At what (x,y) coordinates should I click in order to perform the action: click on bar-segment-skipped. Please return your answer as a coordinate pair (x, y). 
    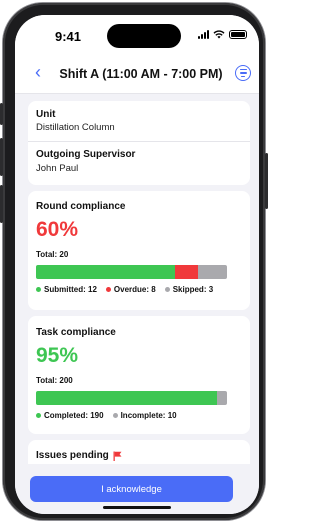
    Looking at the image, I should click on (212, 272).